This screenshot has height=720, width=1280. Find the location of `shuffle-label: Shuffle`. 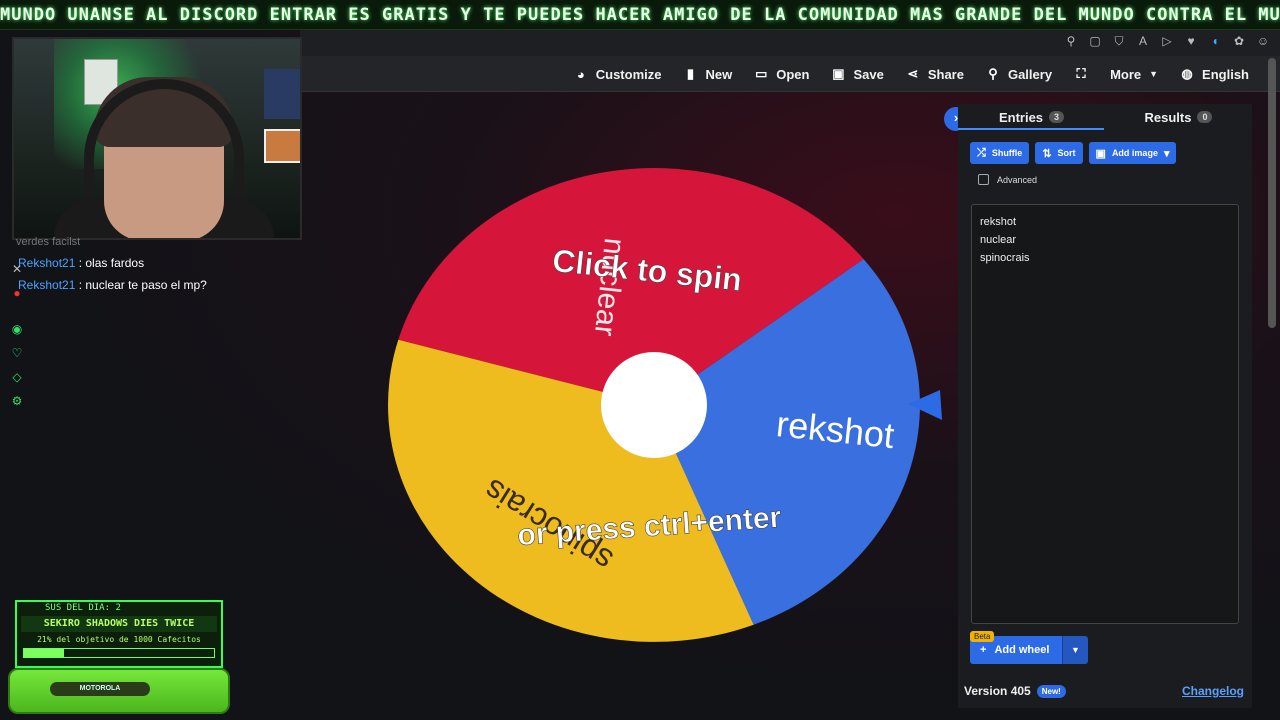

shuffle-label: Shuffle is located at coordinates (1007, 153).